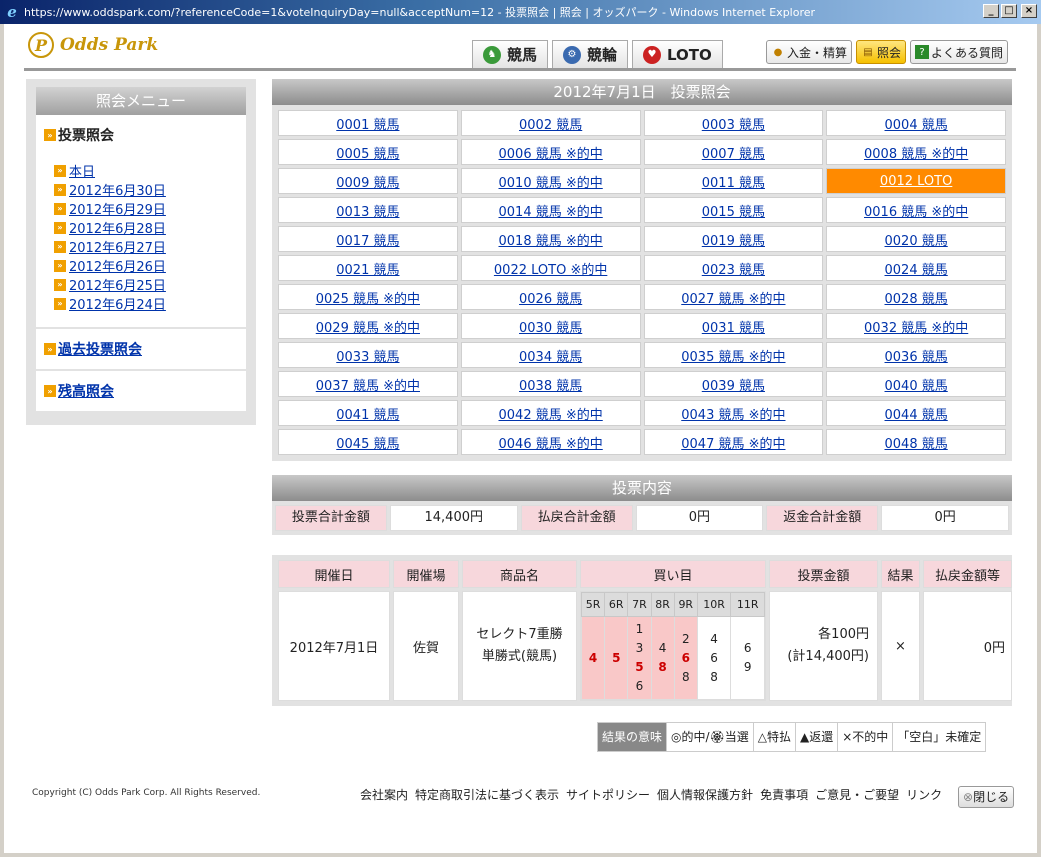  Describe the element at coordinates (705, 794) in the screenshot. I see `footer-link-privacy: 個人情報保護方針` at that location.